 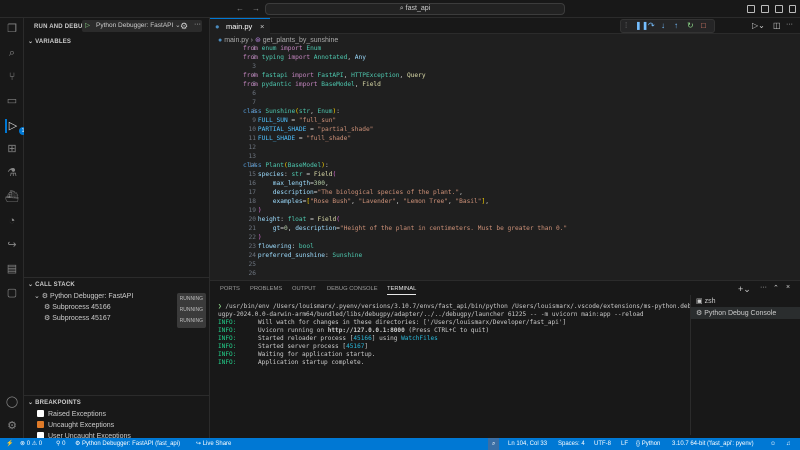 What do you see at coordinates (470, 67) in the screenshot?
I see `code-line: 3` at bounding box center [470, 67].